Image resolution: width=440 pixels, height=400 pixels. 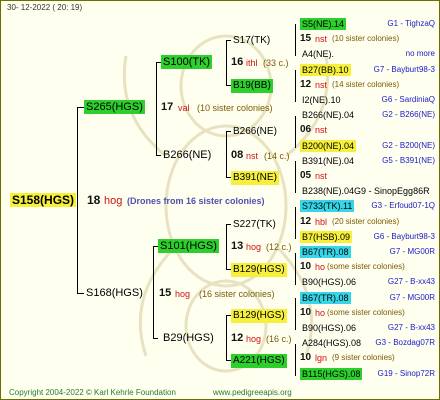 I want to click on s100-drone-type: ithl, so click(x=252, y=63).